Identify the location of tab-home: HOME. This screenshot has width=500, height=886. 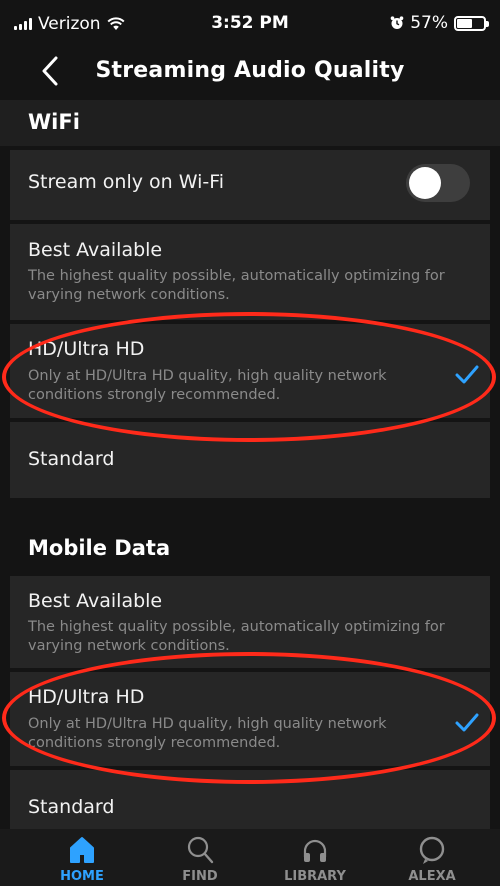
(82, 857).